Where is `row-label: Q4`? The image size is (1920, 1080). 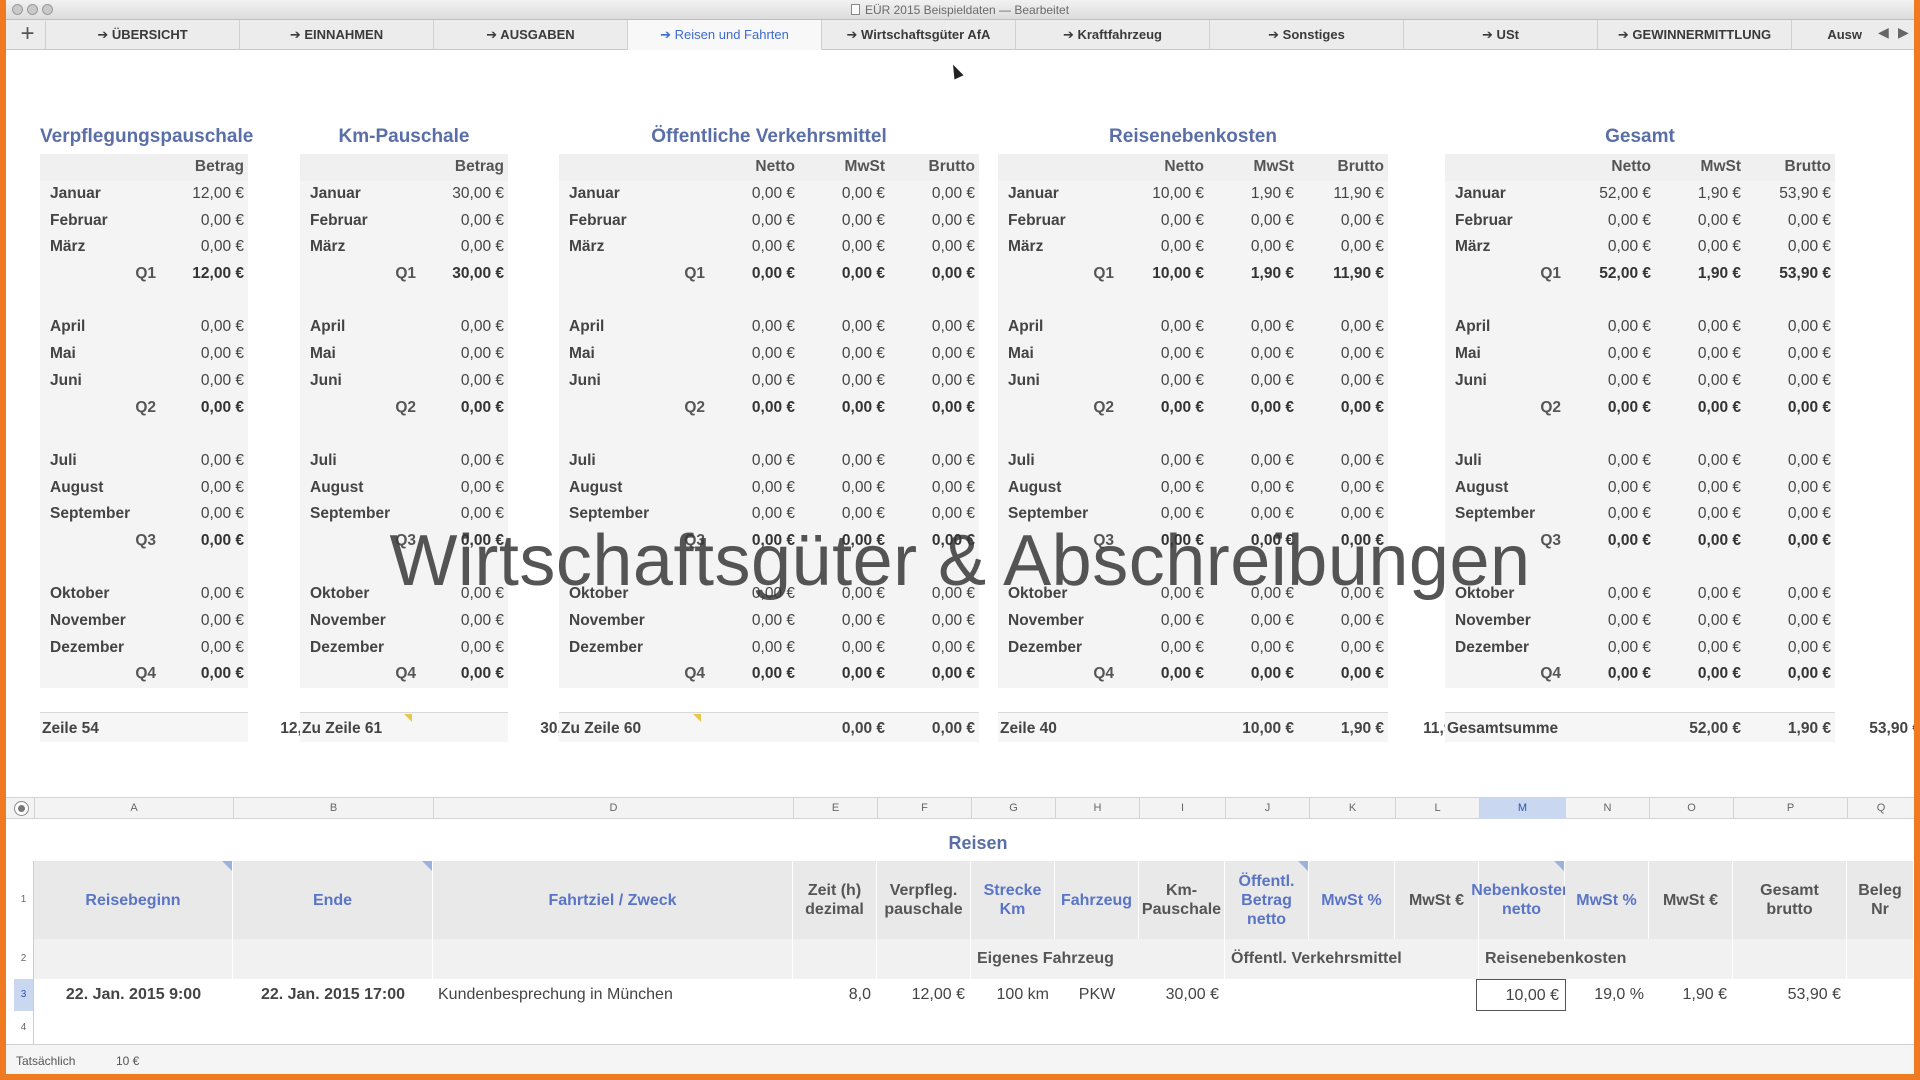
row-label: Q4 is located at coordinates (1505, 674).